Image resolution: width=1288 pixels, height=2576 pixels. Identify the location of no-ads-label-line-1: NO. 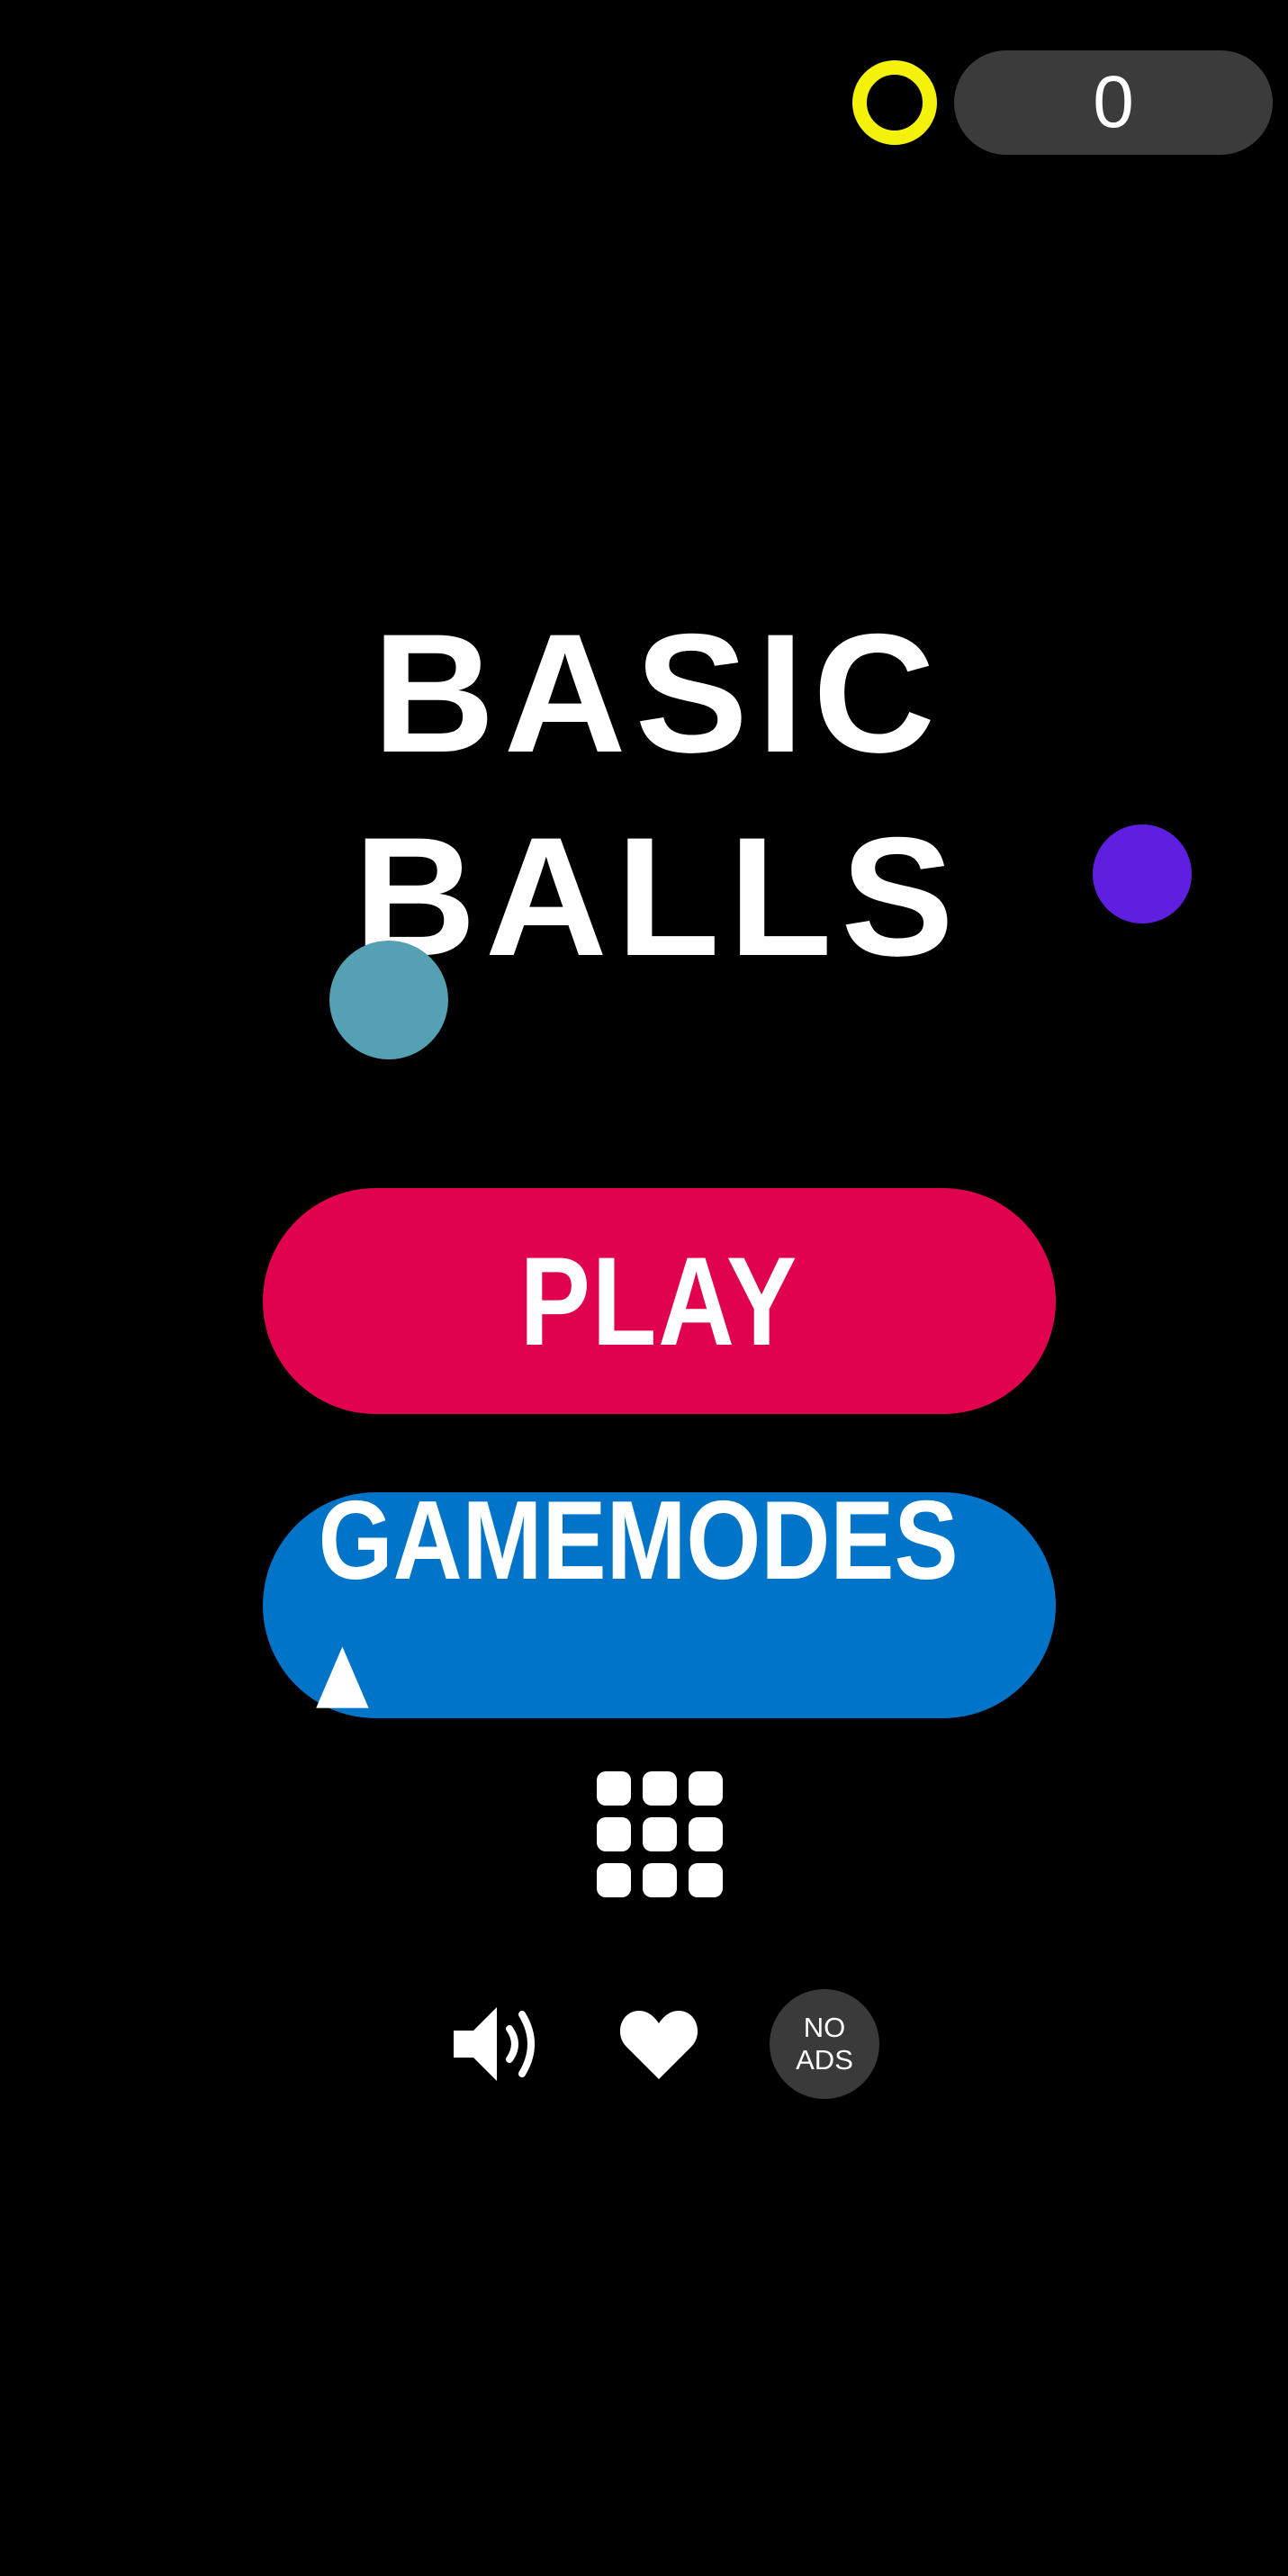
(824, 2028).